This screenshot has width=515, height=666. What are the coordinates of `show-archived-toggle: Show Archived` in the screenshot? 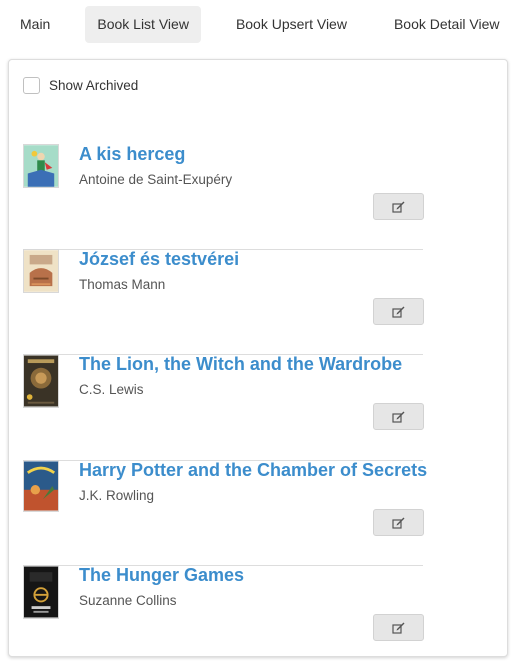 It's located at (80, 85).